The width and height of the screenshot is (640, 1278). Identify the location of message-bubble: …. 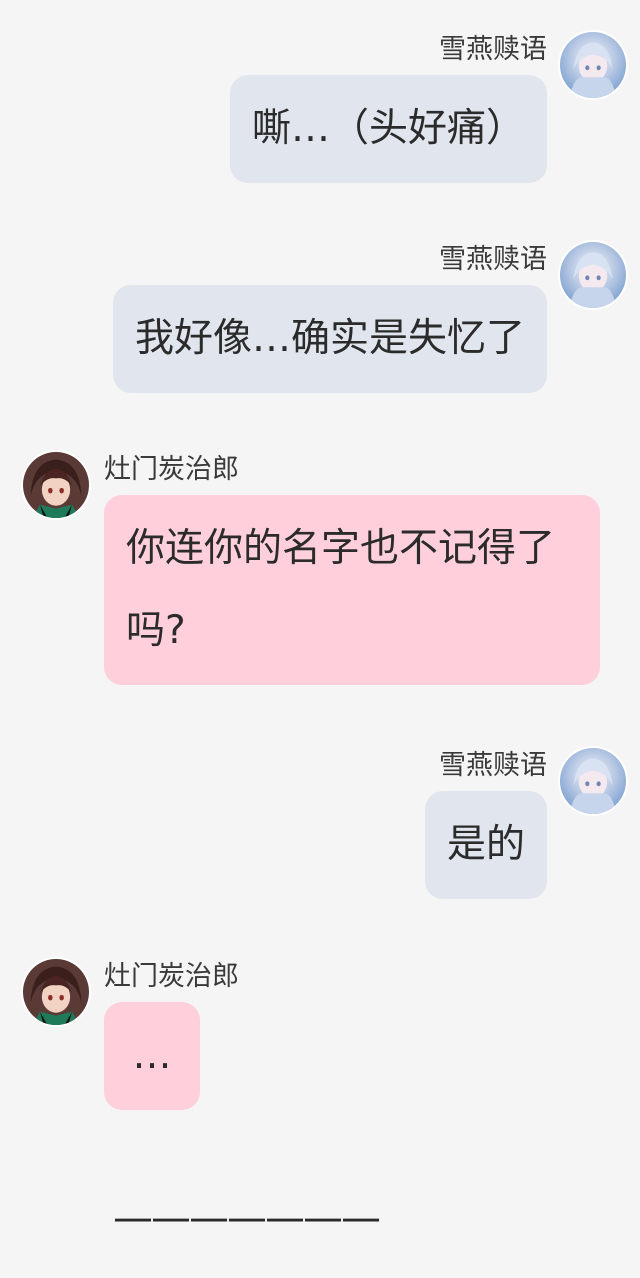
(152, 1056).